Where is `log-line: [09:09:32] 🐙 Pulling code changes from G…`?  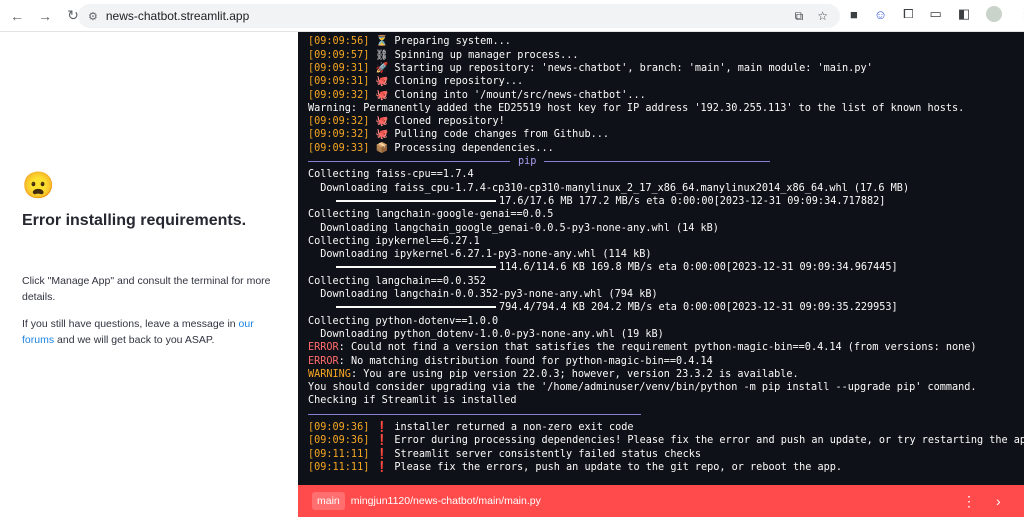
log-line: [09:09:32] 🐙 Pulling code changes from G… is located at coordinates (666, 134).